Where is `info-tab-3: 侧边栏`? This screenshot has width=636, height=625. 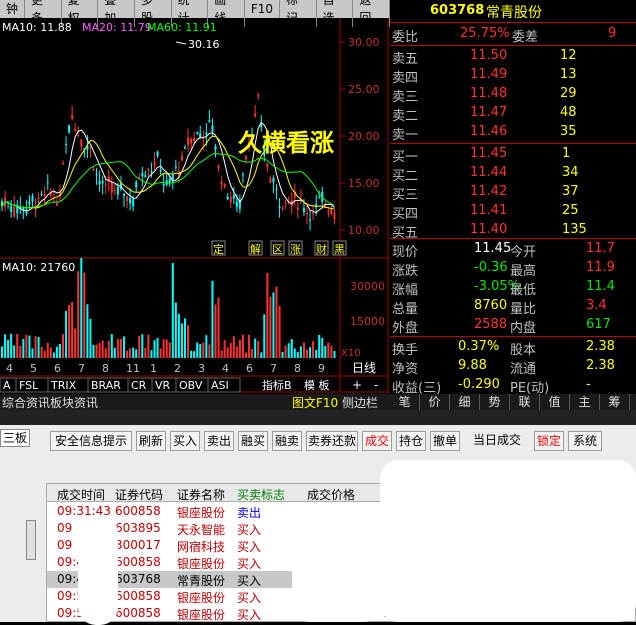 info-tab-3: 侧边栏 is located at coordinates (360, 402).